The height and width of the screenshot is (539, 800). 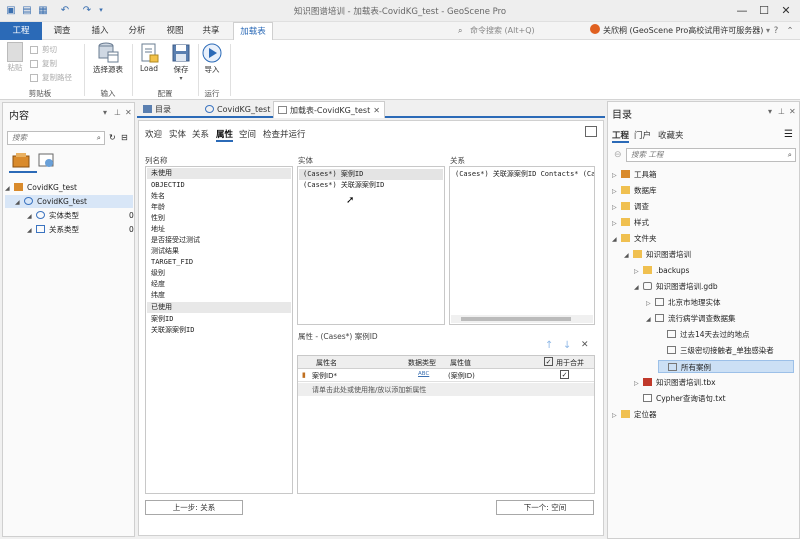 What do you see at coordinates (716, 350) in the screenshot?
I see `tree-item-tertiary-contacts: 三级密切接触者_单独感染者` at bounding box center [716, 350].